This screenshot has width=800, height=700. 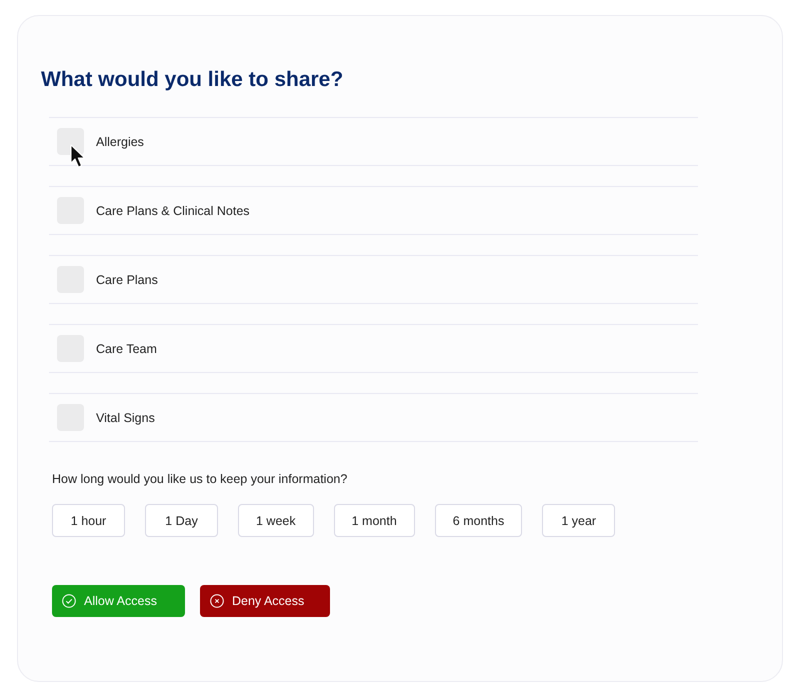 I want to click on mouse-pointer-icon, so click(x=78, y=156).